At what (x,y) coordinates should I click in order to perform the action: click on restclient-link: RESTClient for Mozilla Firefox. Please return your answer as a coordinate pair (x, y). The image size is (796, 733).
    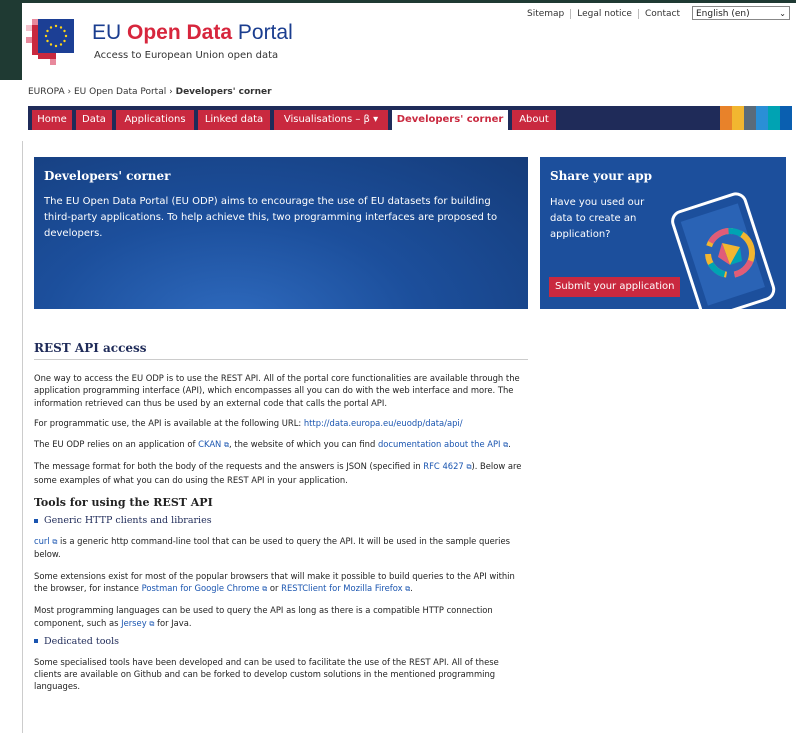
    Looking at the image, I should click on (341, 588).